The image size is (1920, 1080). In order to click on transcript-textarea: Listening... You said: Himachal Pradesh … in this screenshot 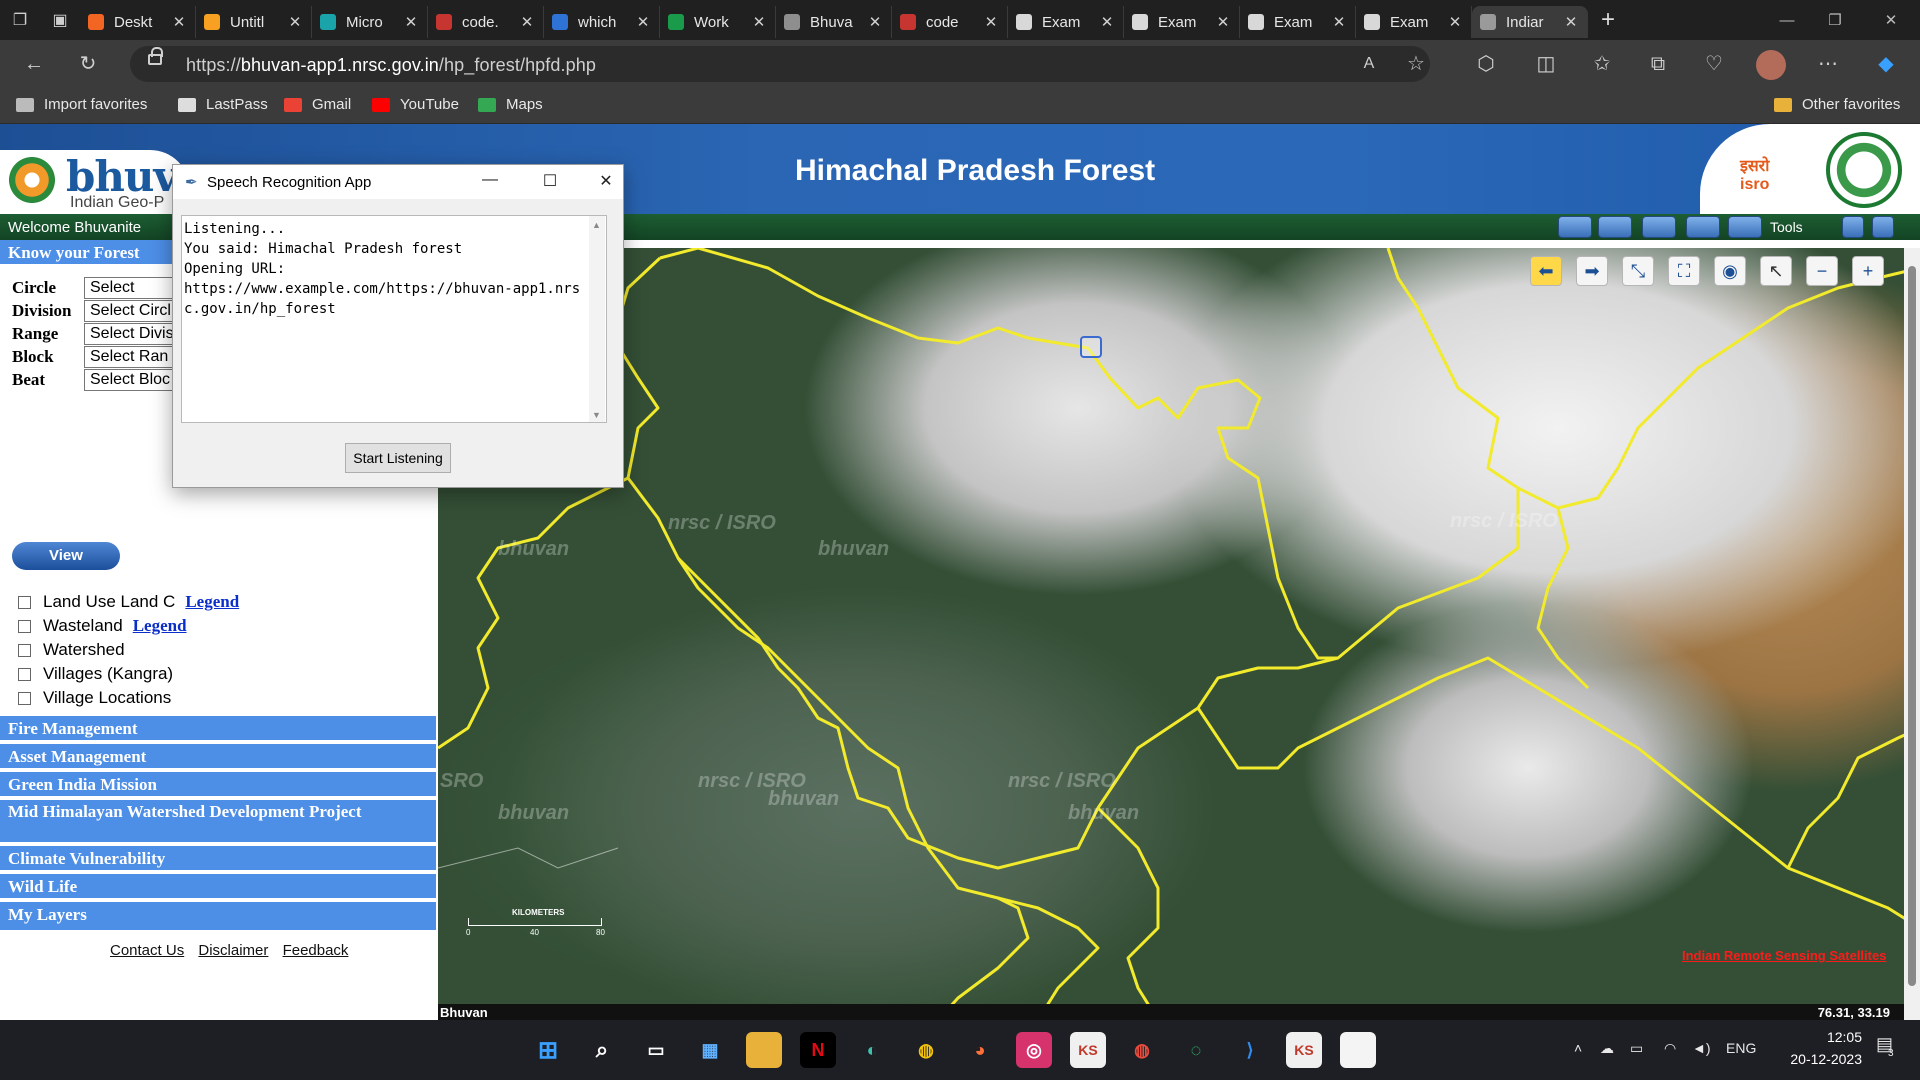, I will do `click(394, 319)`.